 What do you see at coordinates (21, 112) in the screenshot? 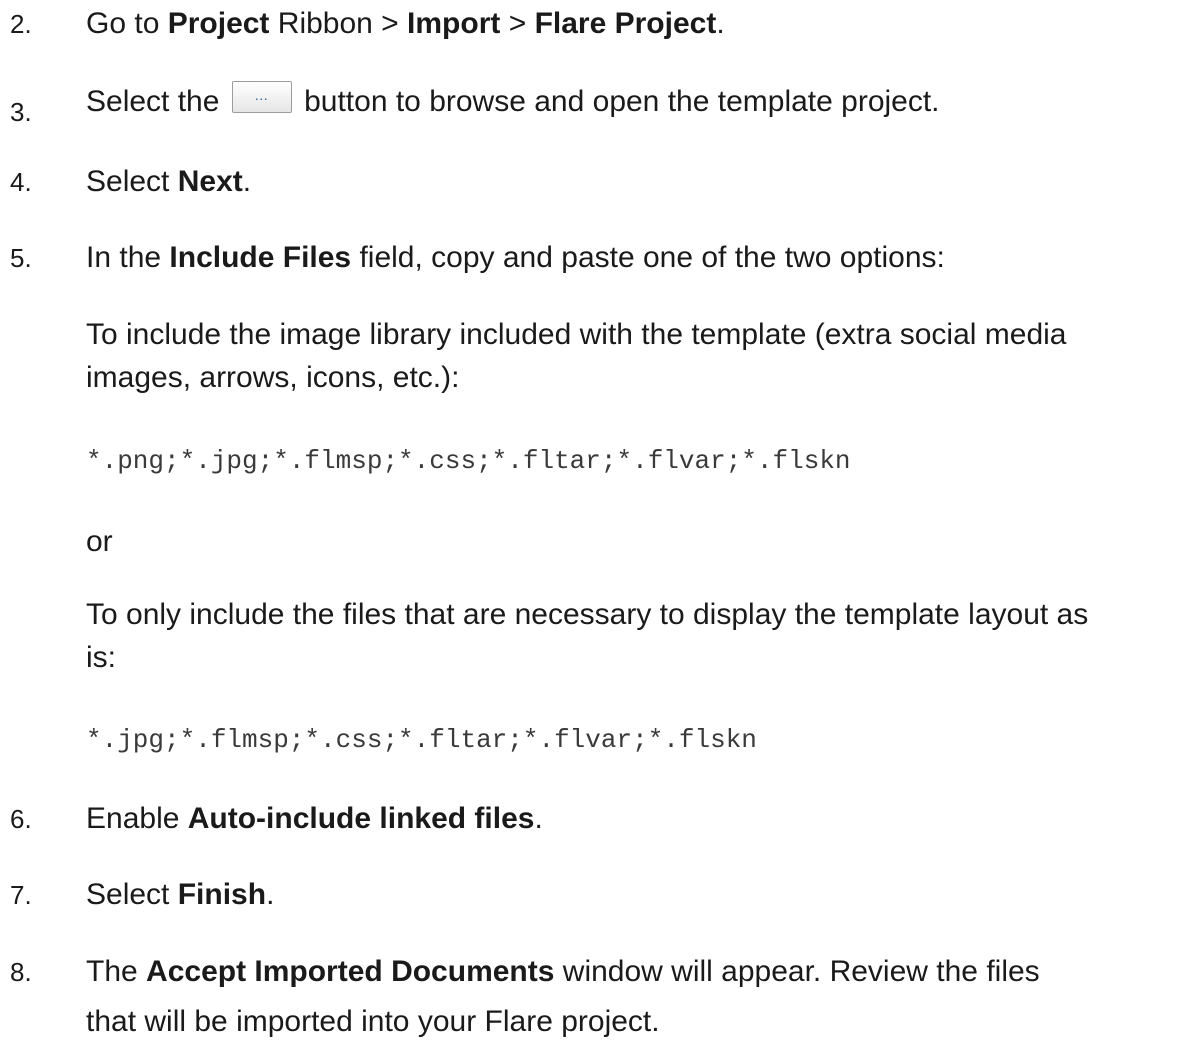
I see `step-number: 3.` at bounding box center [21, 112].